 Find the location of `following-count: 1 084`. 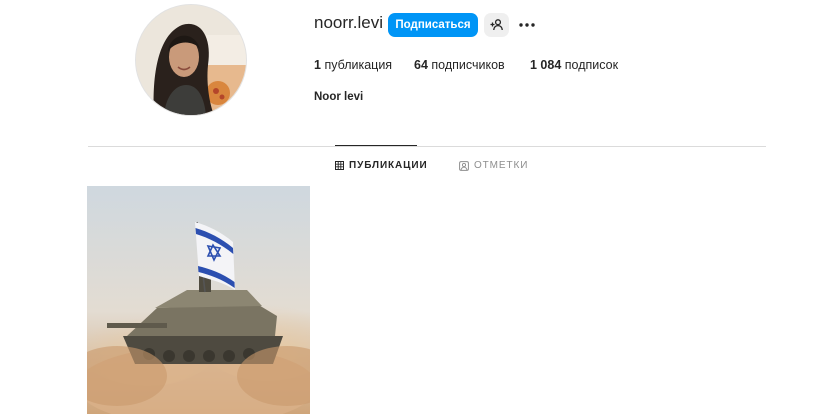

following-count: 1 084 is located at coordinates (546, 65).